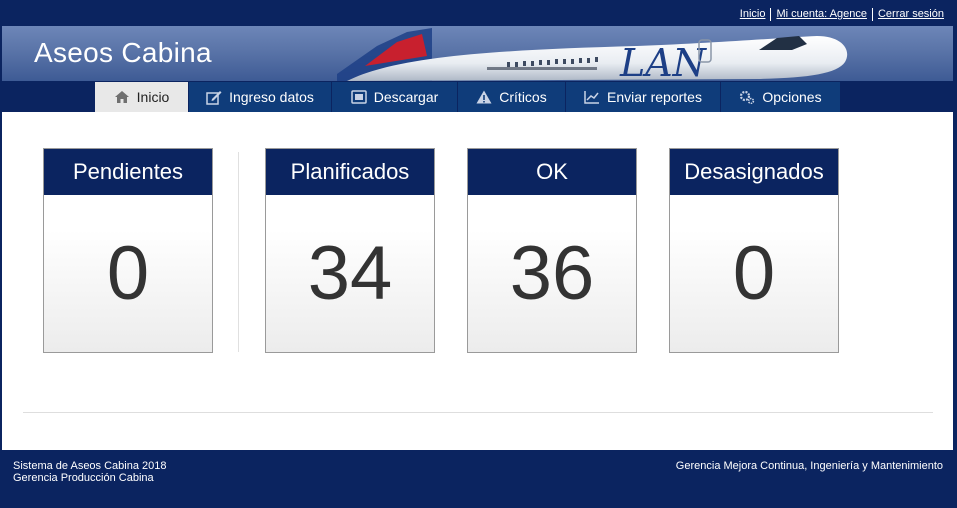 This screenshot has width=957, height=508. I want to click on tab-label: Inicio, so click(153, 97).